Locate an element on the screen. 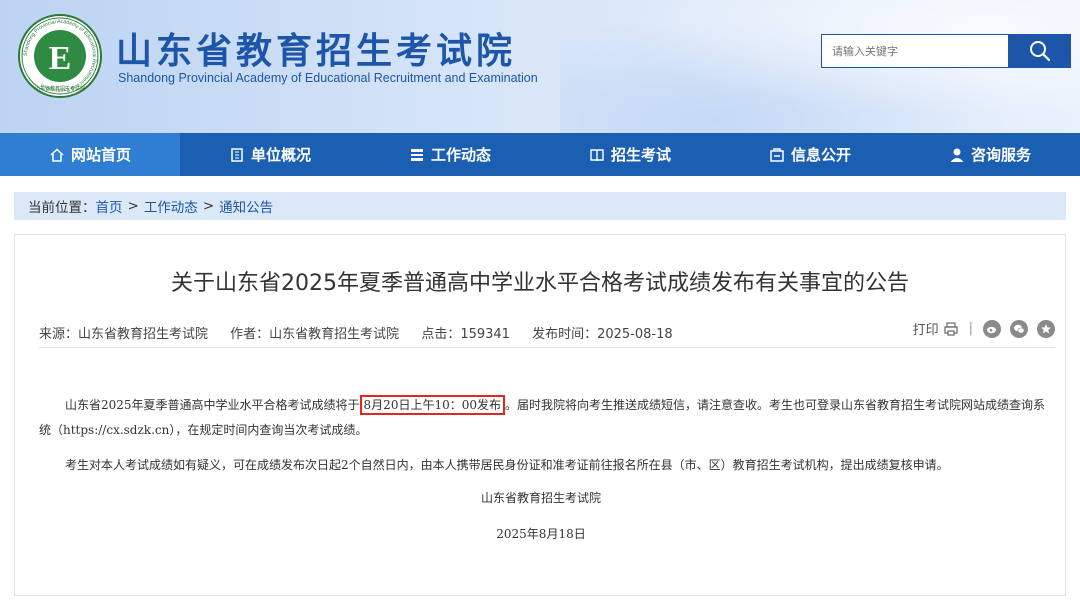 This screenshot has width=1080, height=602. article-signature: 山东省教育招生考试院 is located at coordinates (540, 498).